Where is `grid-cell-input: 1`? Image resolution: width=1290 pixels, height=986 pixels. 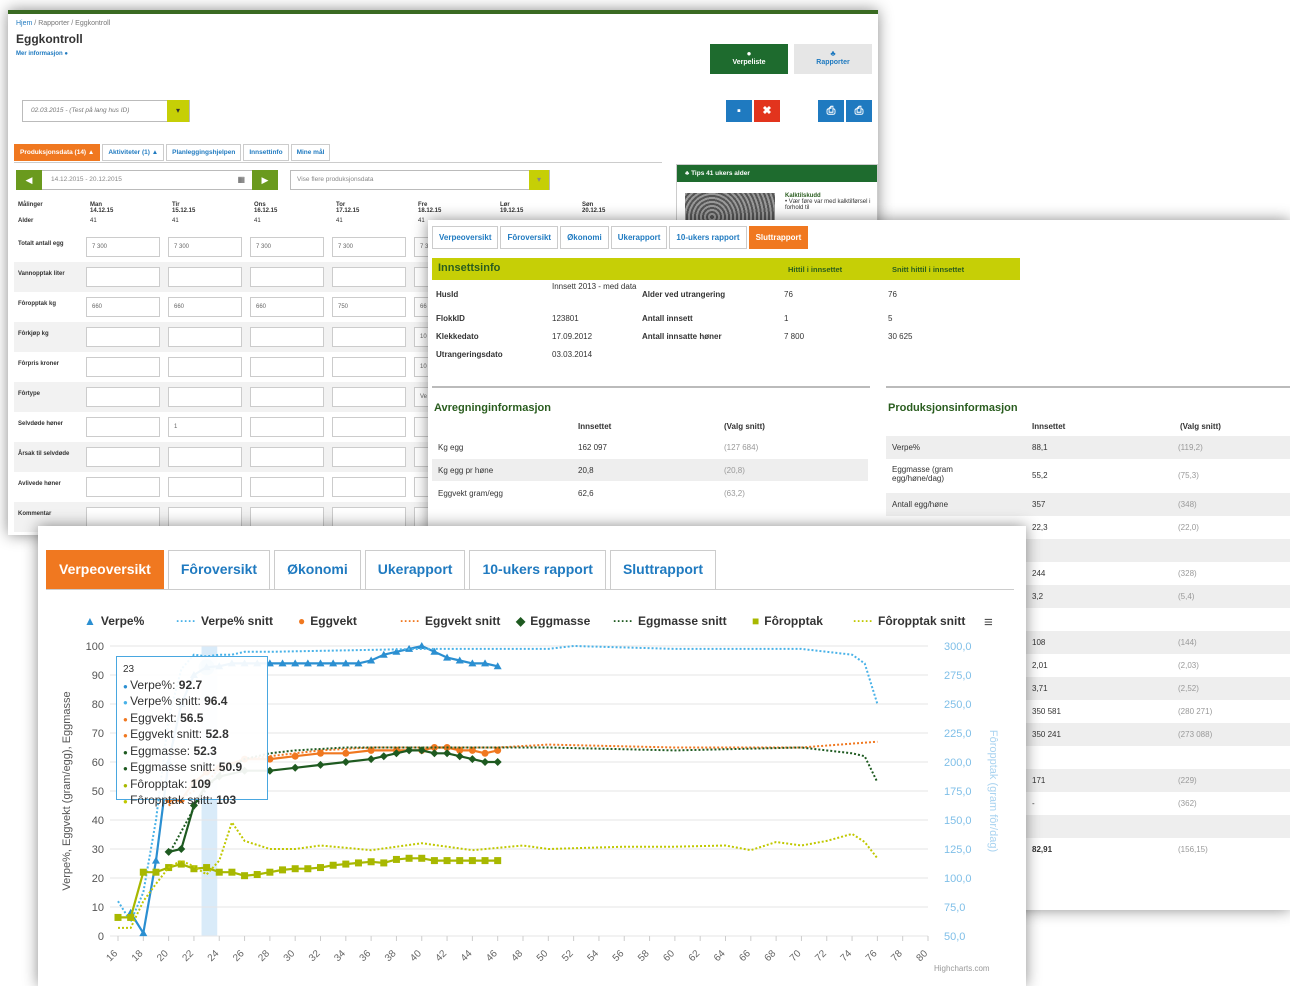 grid-cell-input: 1 is located at coordinates (205, 427).